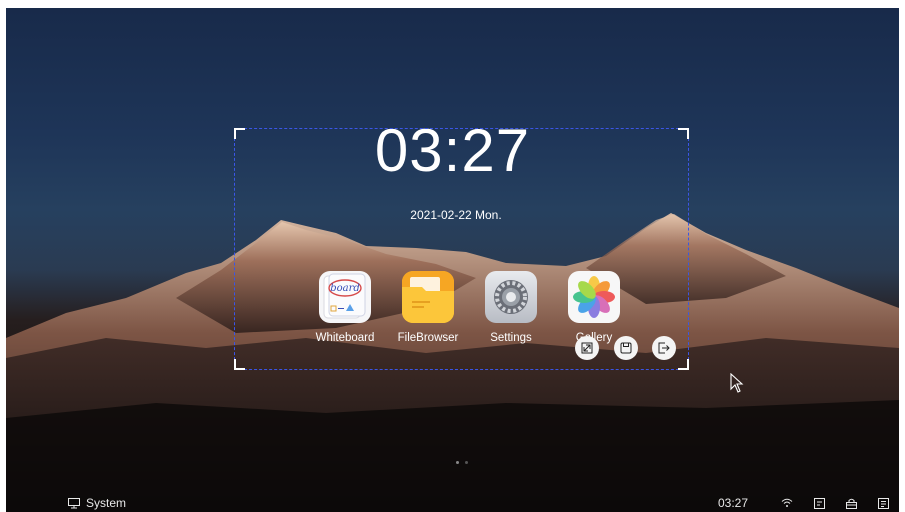 This screenshot has height=512, width=905. I want to click on exit-icon, so click(664, 348).